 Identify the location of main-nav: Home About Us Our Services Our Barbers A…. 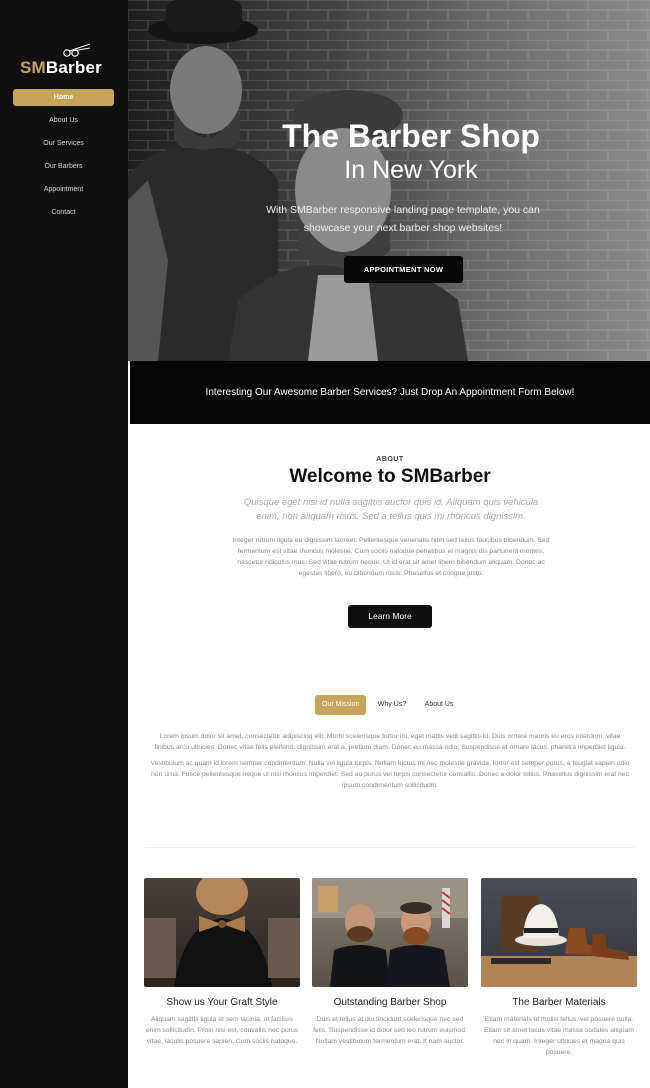
(63, 158).